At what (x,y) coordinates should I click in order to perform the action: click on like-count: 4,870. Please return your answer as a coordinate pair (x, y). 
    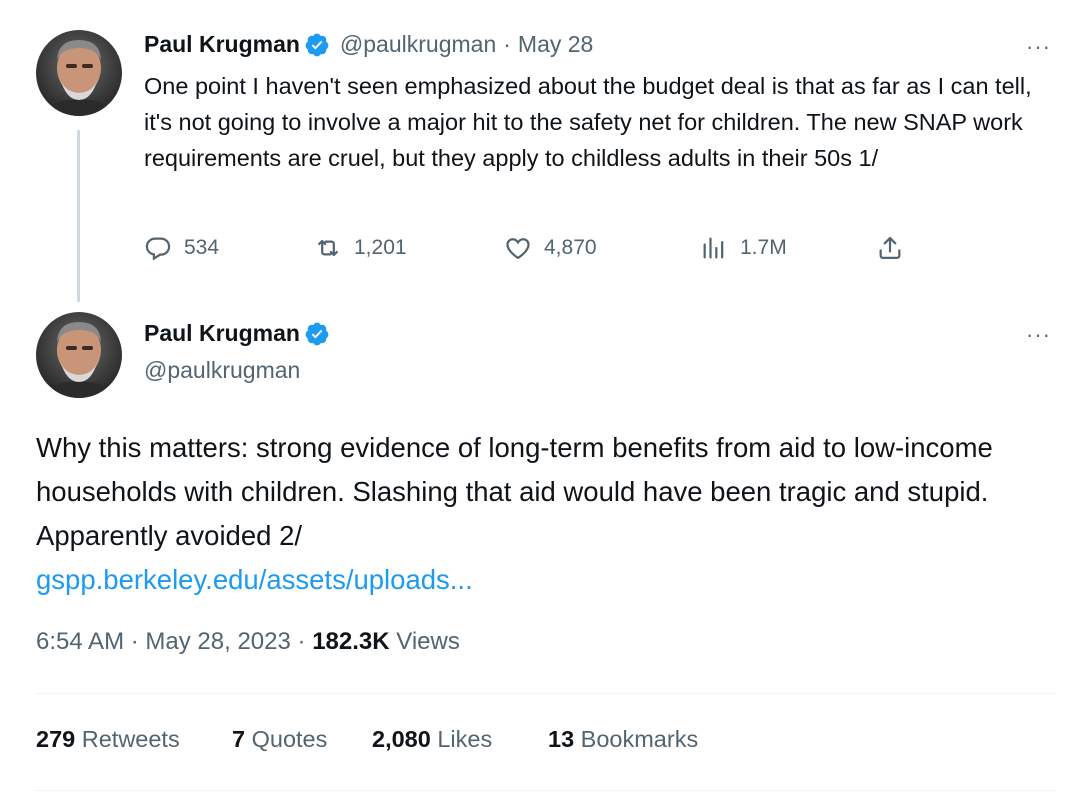
    Looking at the image, I should click on (570, 247).